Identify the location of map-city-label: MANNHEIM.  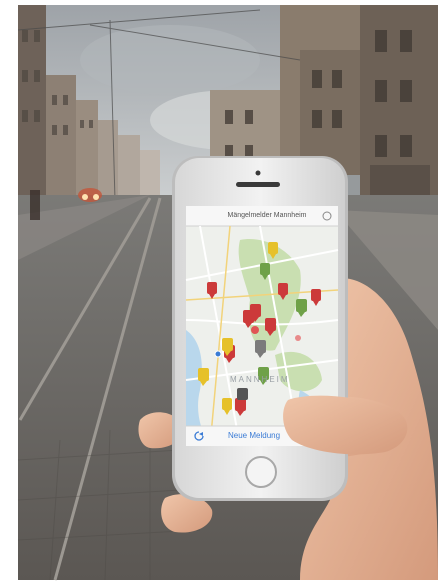
(260, 379).